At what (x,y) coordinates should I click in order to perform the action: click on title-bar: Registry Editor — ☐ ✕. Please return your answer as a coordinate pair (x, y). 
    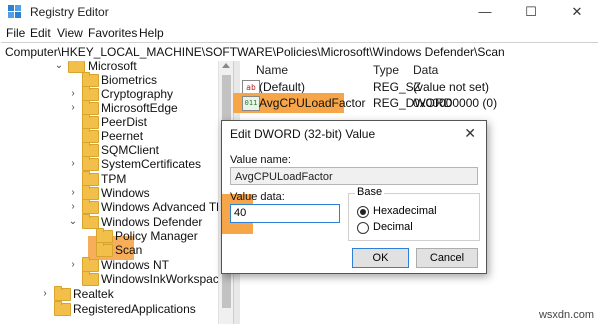
    Looking at the image, I should click on (300, 12).